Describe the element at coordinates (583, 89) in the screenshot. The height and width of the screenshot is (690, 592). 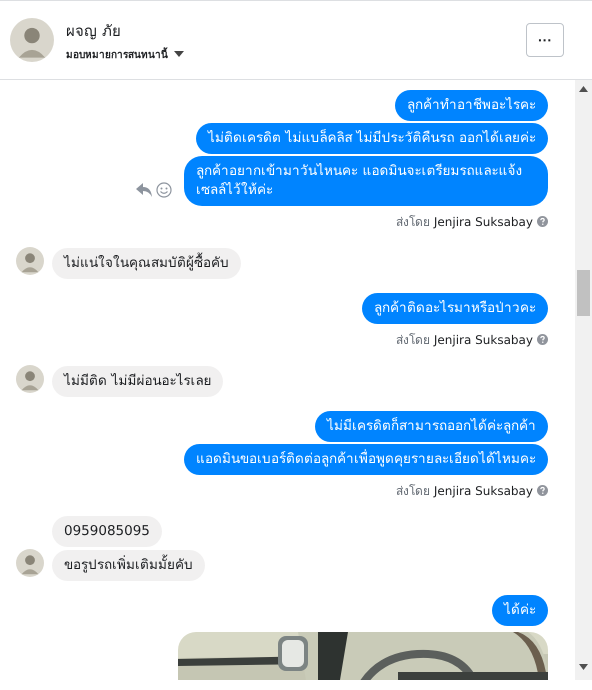
I see `scroll-up-icon` at that location.